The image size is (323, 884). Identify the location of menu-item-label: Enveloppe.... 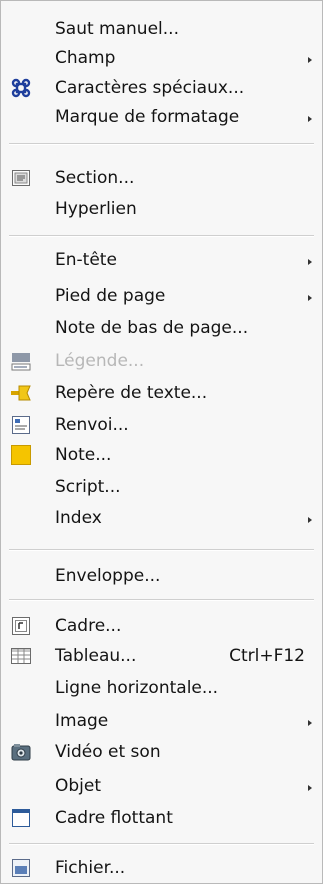
(108, 576).